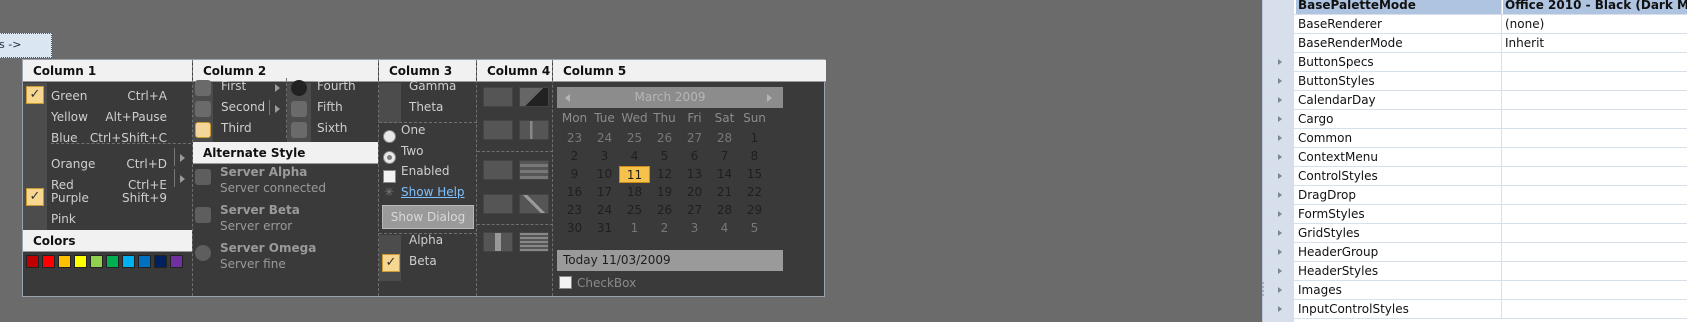 This screenshot has width=1687, height=322. I want to click on calendar-day: 27, so click(694, 138).